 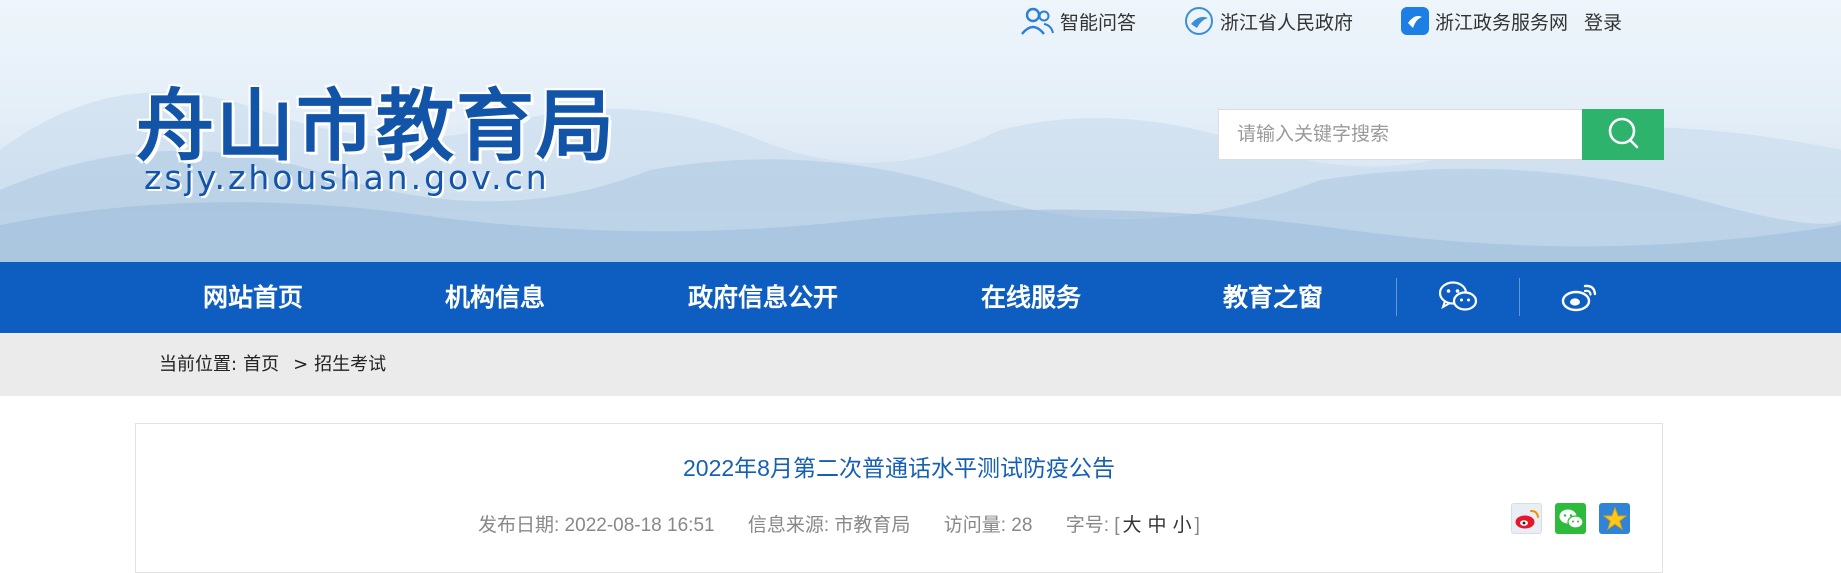 I want to click on breadcrumb: 当前位置: 首页 > 招生考试, so click(x=275, y=364).